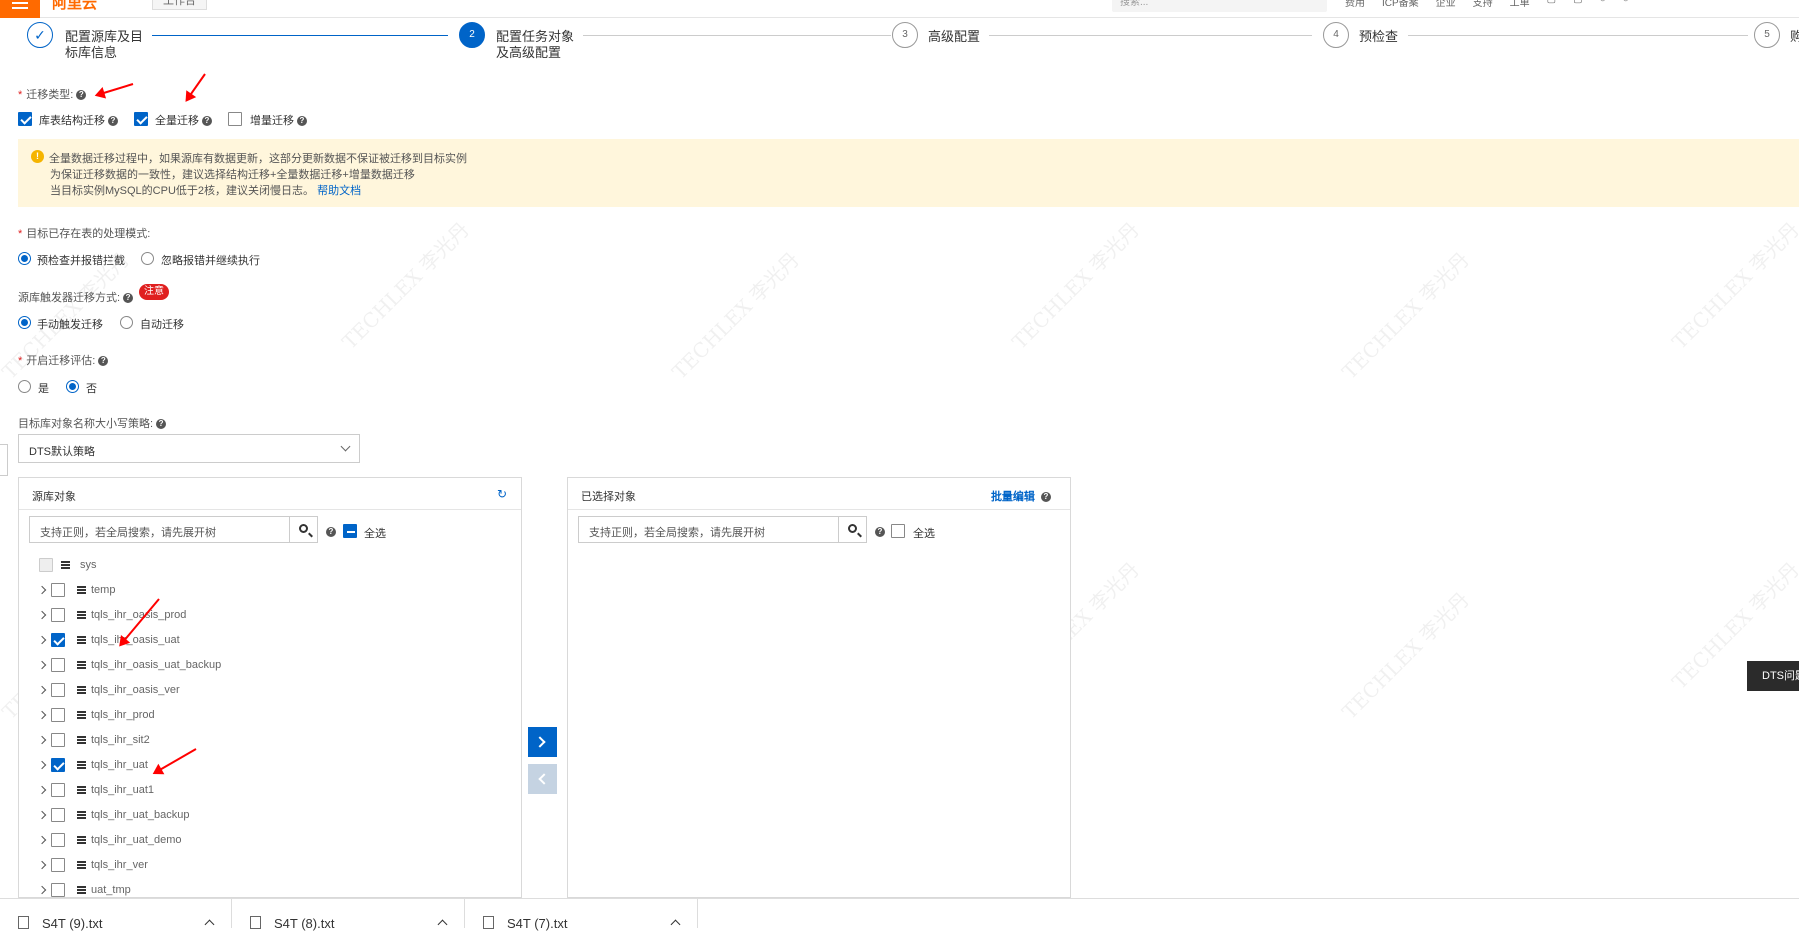 Image resolution: width=1799 pixels, height=931 pixels. What do you see at coordinates (61, 361) in the screenshot?
I see `assessment-label-text: 开启迁移评估:` at bounding box center [61, 361].